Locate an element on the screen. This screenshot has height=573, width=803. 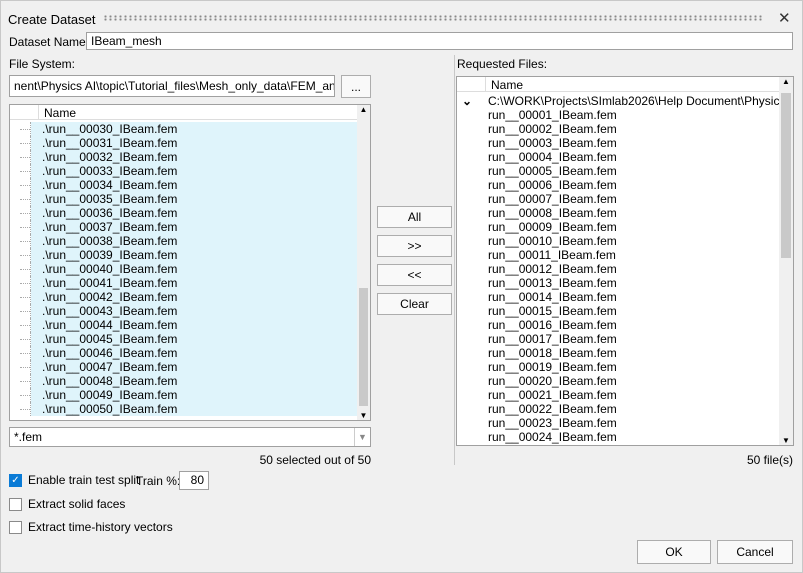
list-item: run__00017_IBeam.fem is located at coordinates (625, 339).